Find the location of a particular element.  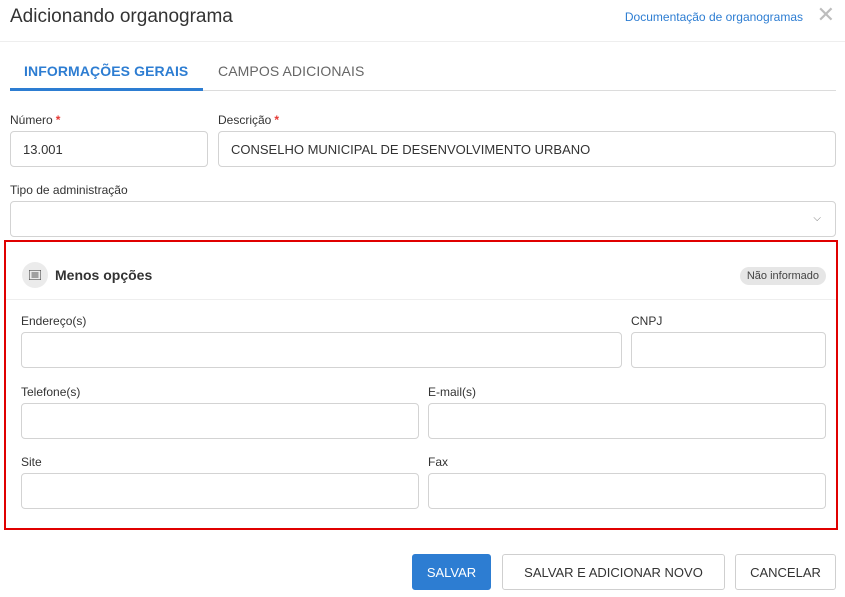

site-input is located at coordinates (220, 491).